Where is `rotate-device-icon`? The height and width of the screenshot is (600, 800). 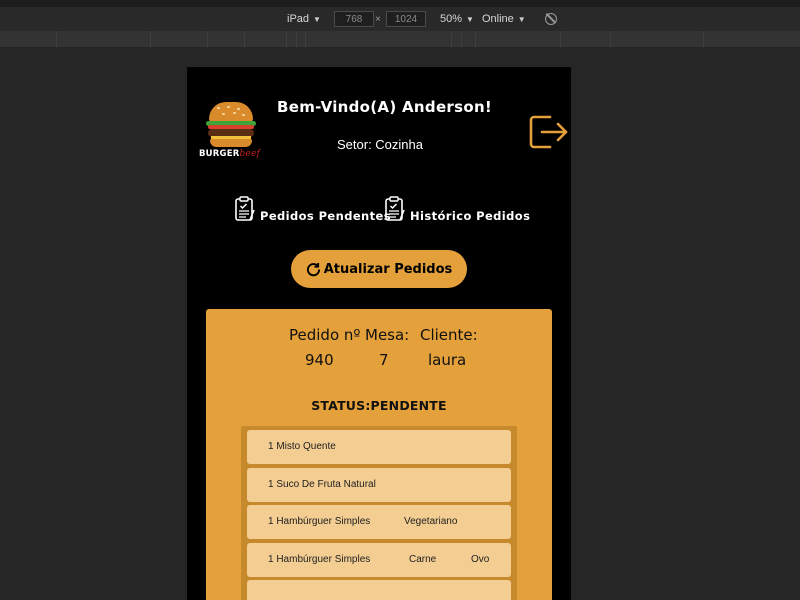 rotate-device-icon is located at coordinates (551, 19).